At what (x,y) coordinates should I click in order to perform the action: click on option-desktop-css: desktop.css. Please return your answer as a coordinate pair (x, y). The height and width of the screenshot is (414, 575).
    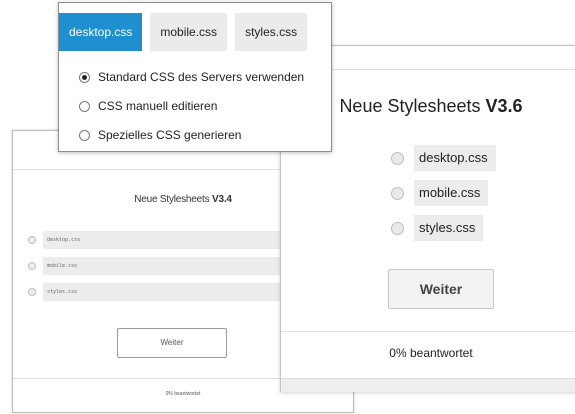
    Looking at the image, I should click on (443, 158).